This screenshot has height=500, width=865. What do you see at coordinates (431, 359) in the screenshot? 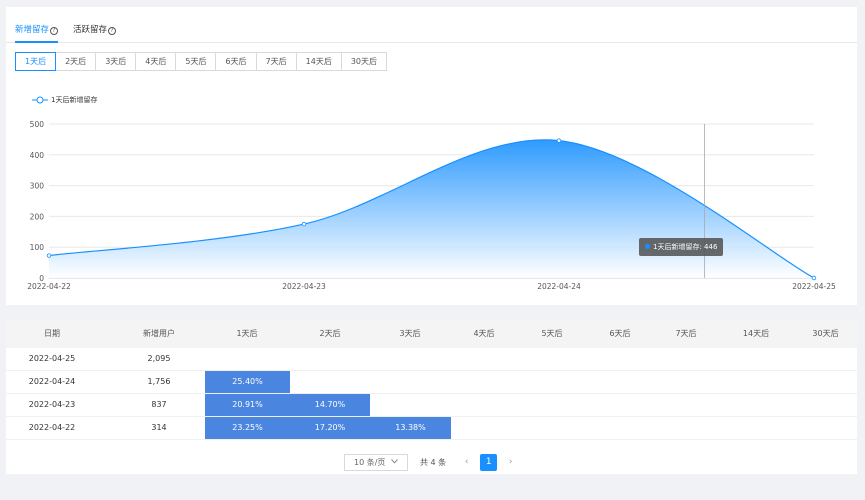
I see `table-row: 2022-04-25 2,095` at bounding box center [431, 359].